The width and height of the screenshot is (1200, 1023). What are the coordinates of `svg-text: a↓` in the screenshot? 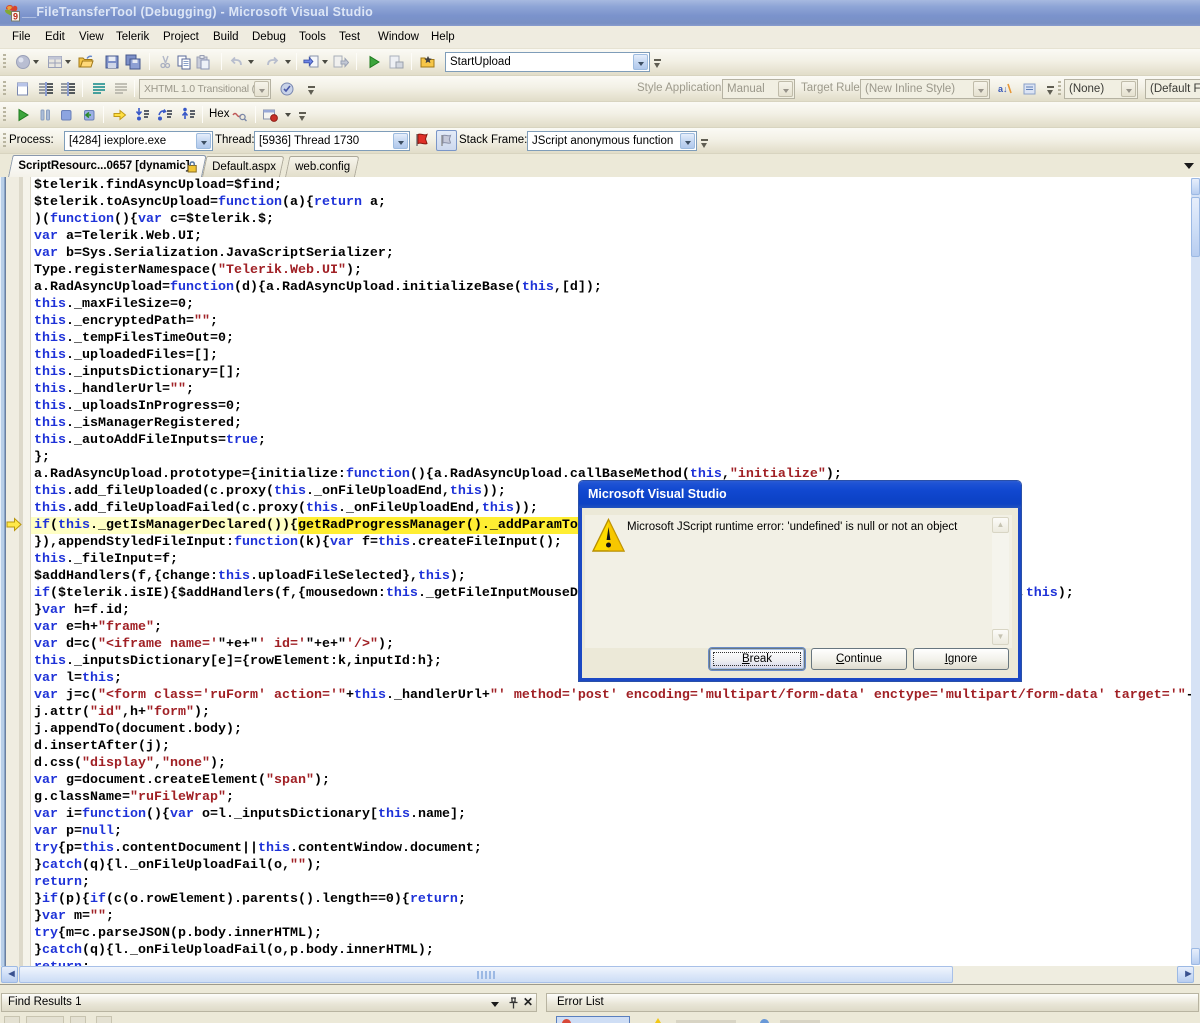 It's located at (1003, 89).